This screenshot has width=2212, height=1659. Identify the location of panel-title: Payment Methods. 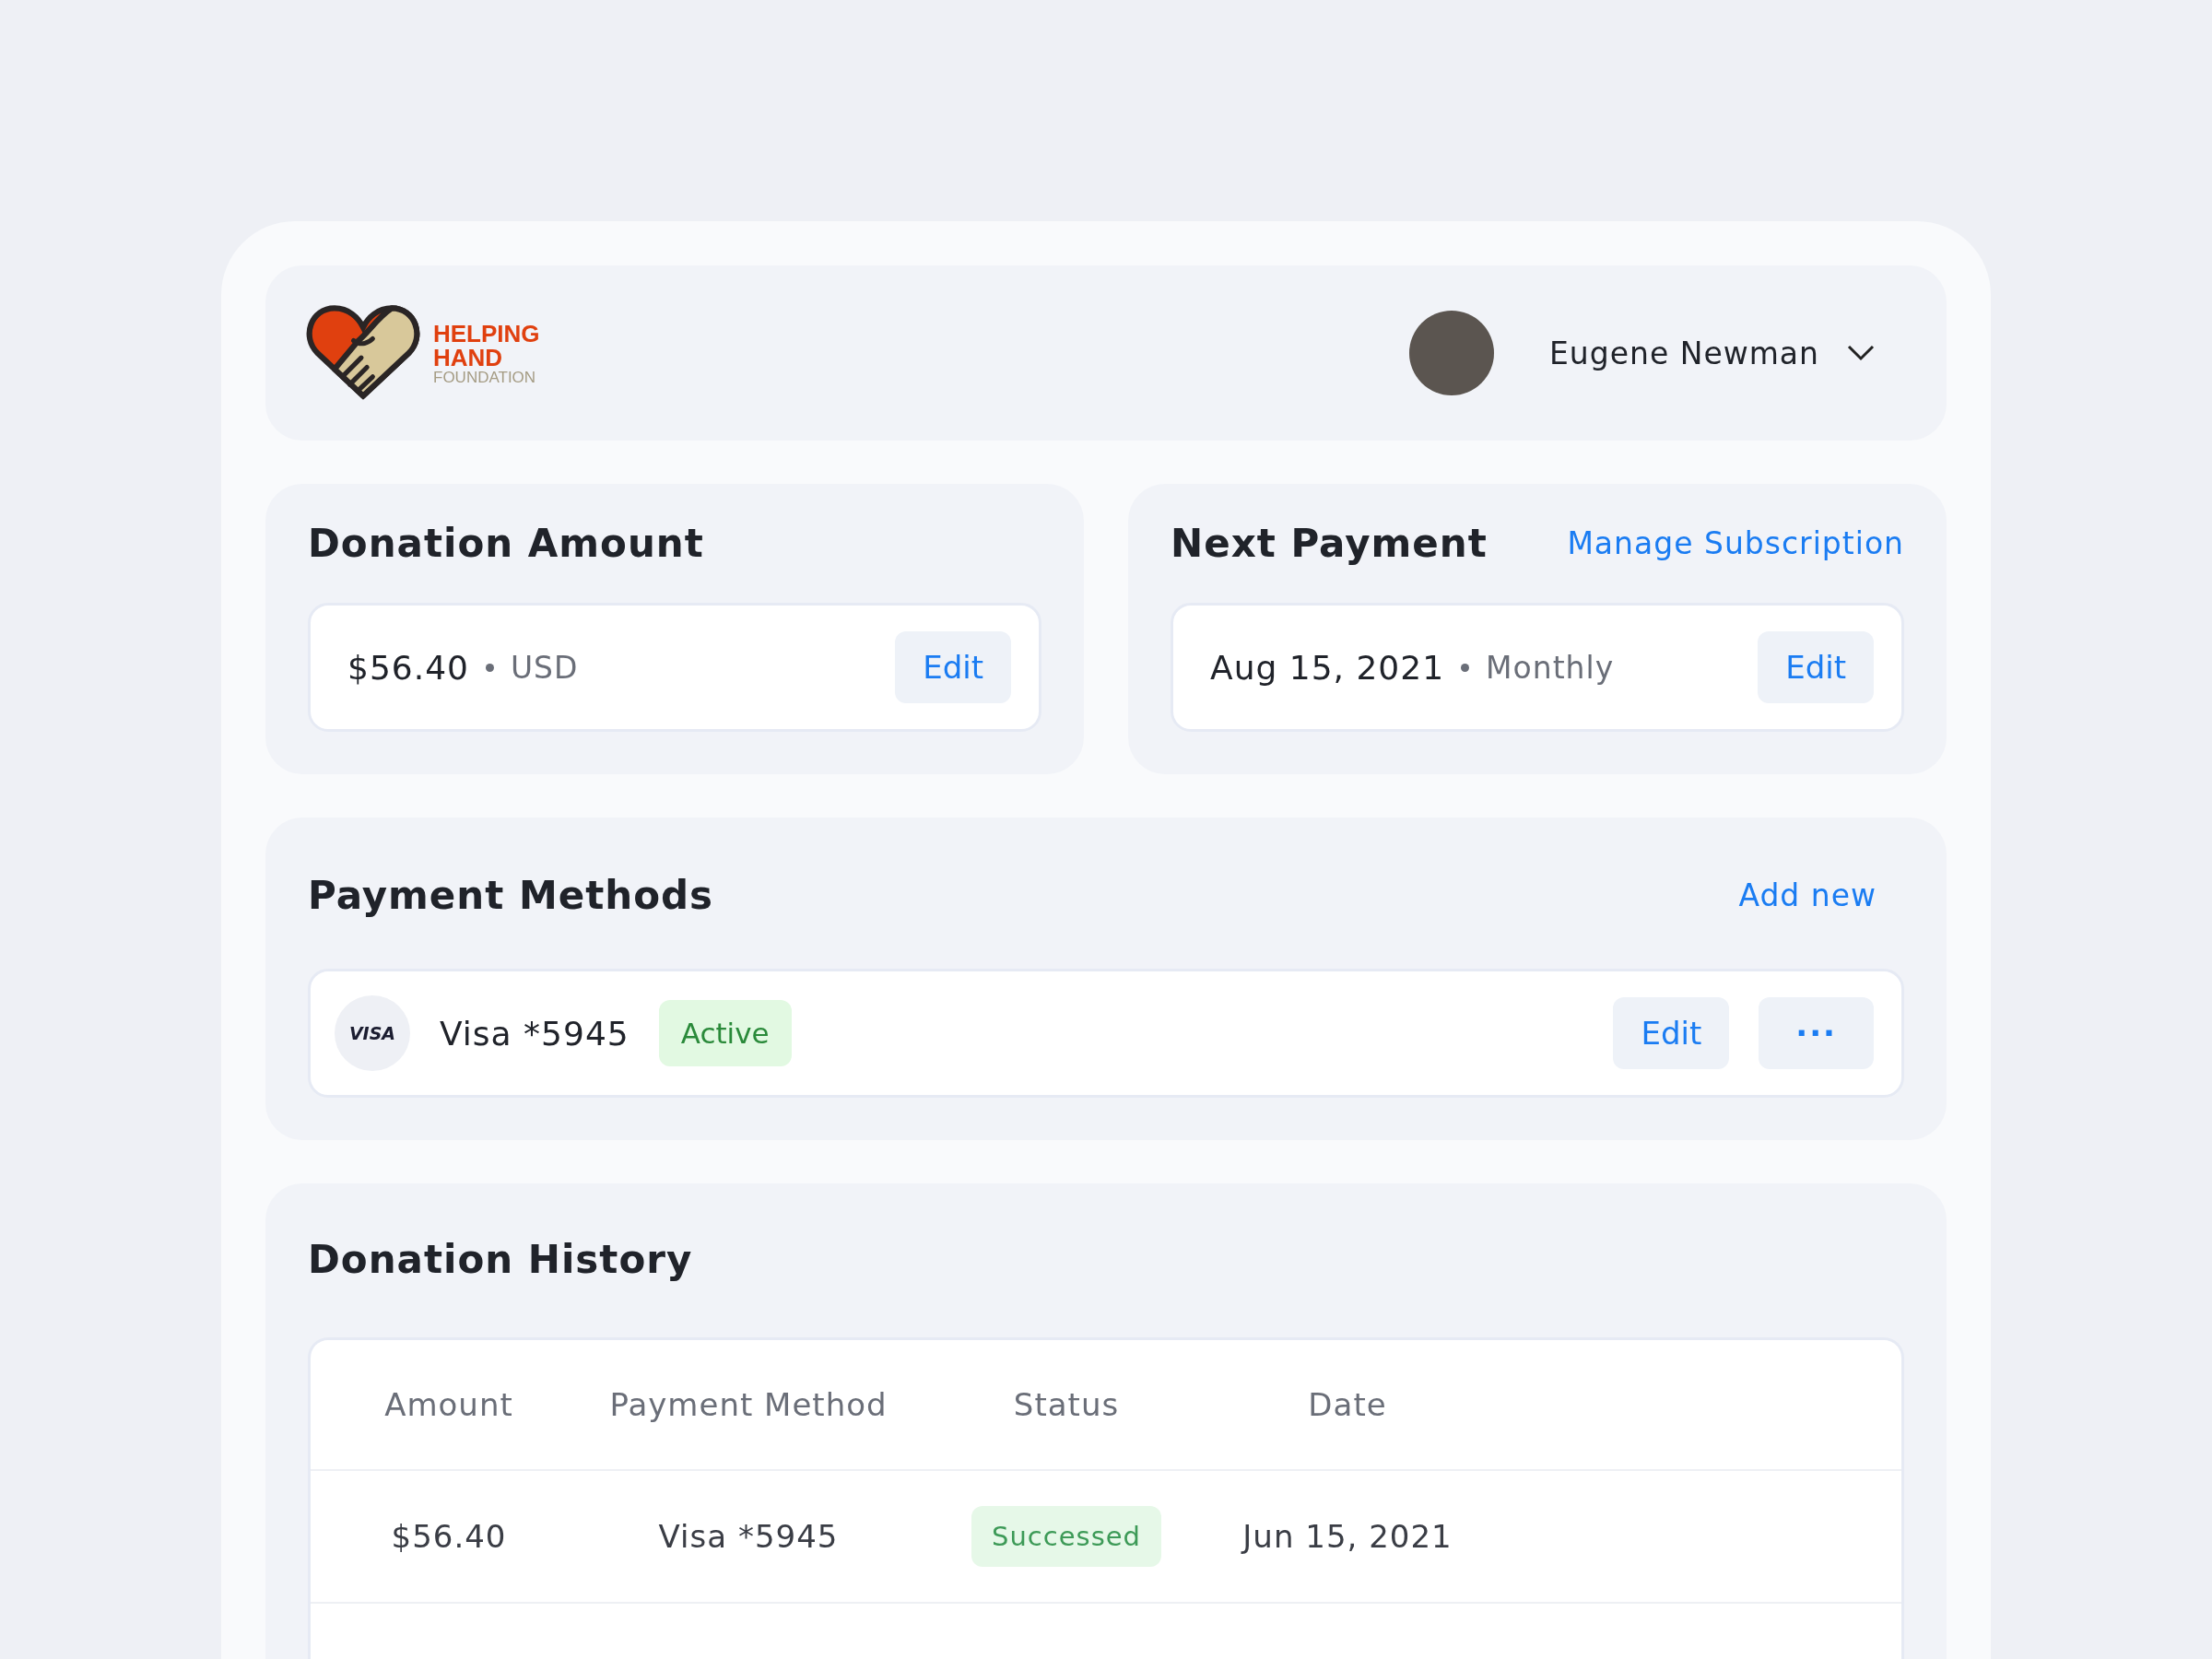
(511, 895).